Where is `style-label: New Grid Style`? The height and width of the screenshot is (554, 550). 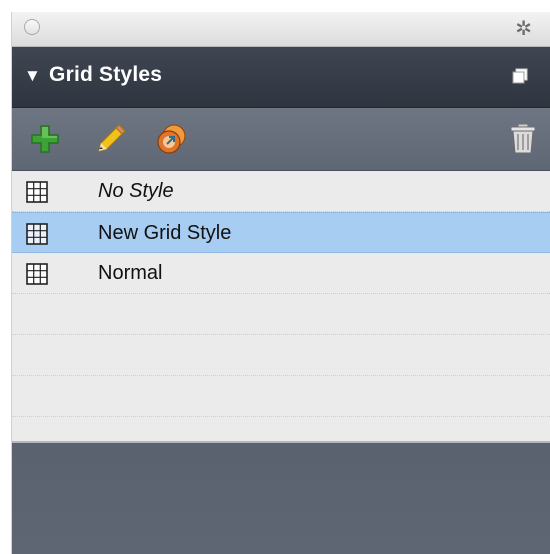
style-label: New Grid Style is located at coordinates (165, 233).